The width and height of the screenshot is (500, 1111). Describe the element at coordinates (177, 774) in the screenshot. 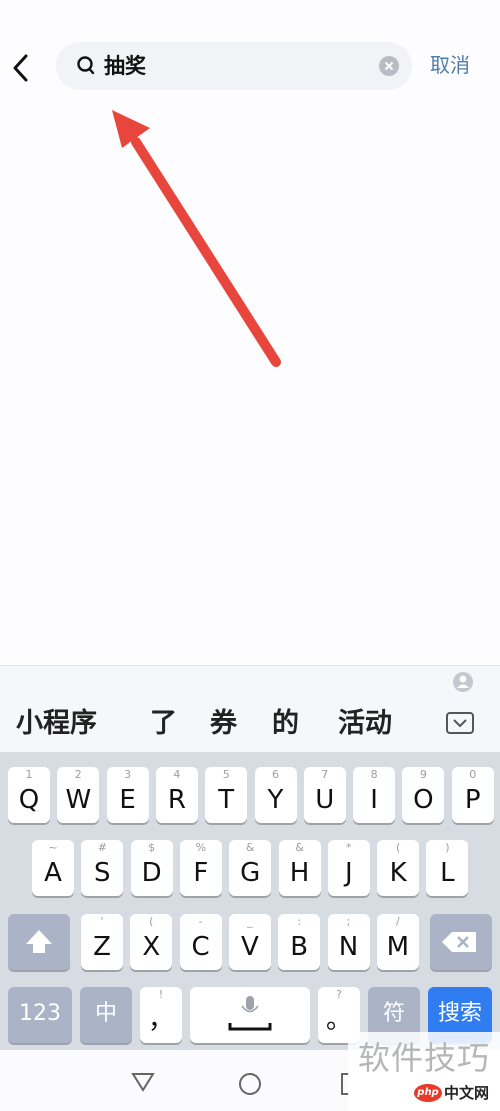

I see `key-hint: 4` at that location.